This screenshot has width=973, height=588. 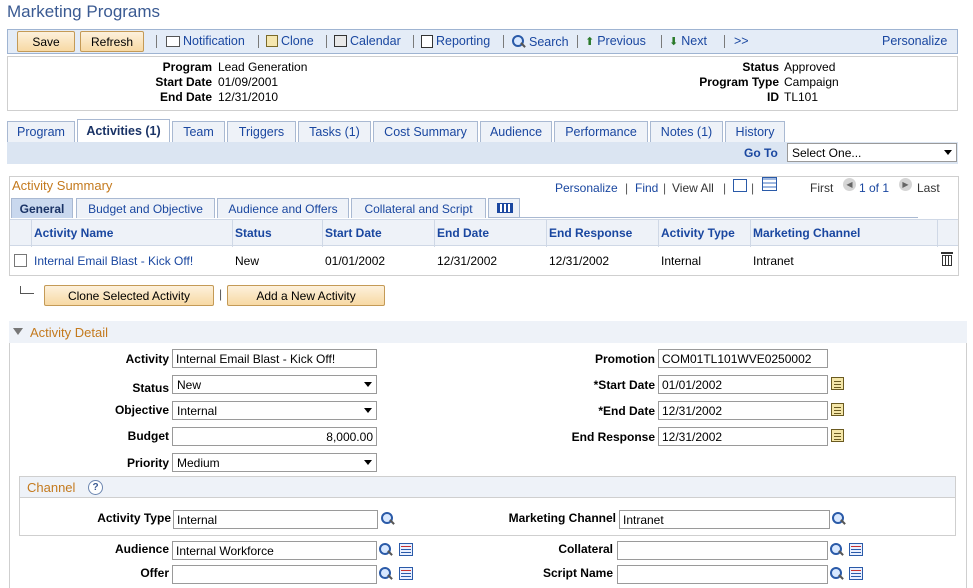 I want to click on personalize-toolbar-link: Personalize, so click(x=914, y=41).